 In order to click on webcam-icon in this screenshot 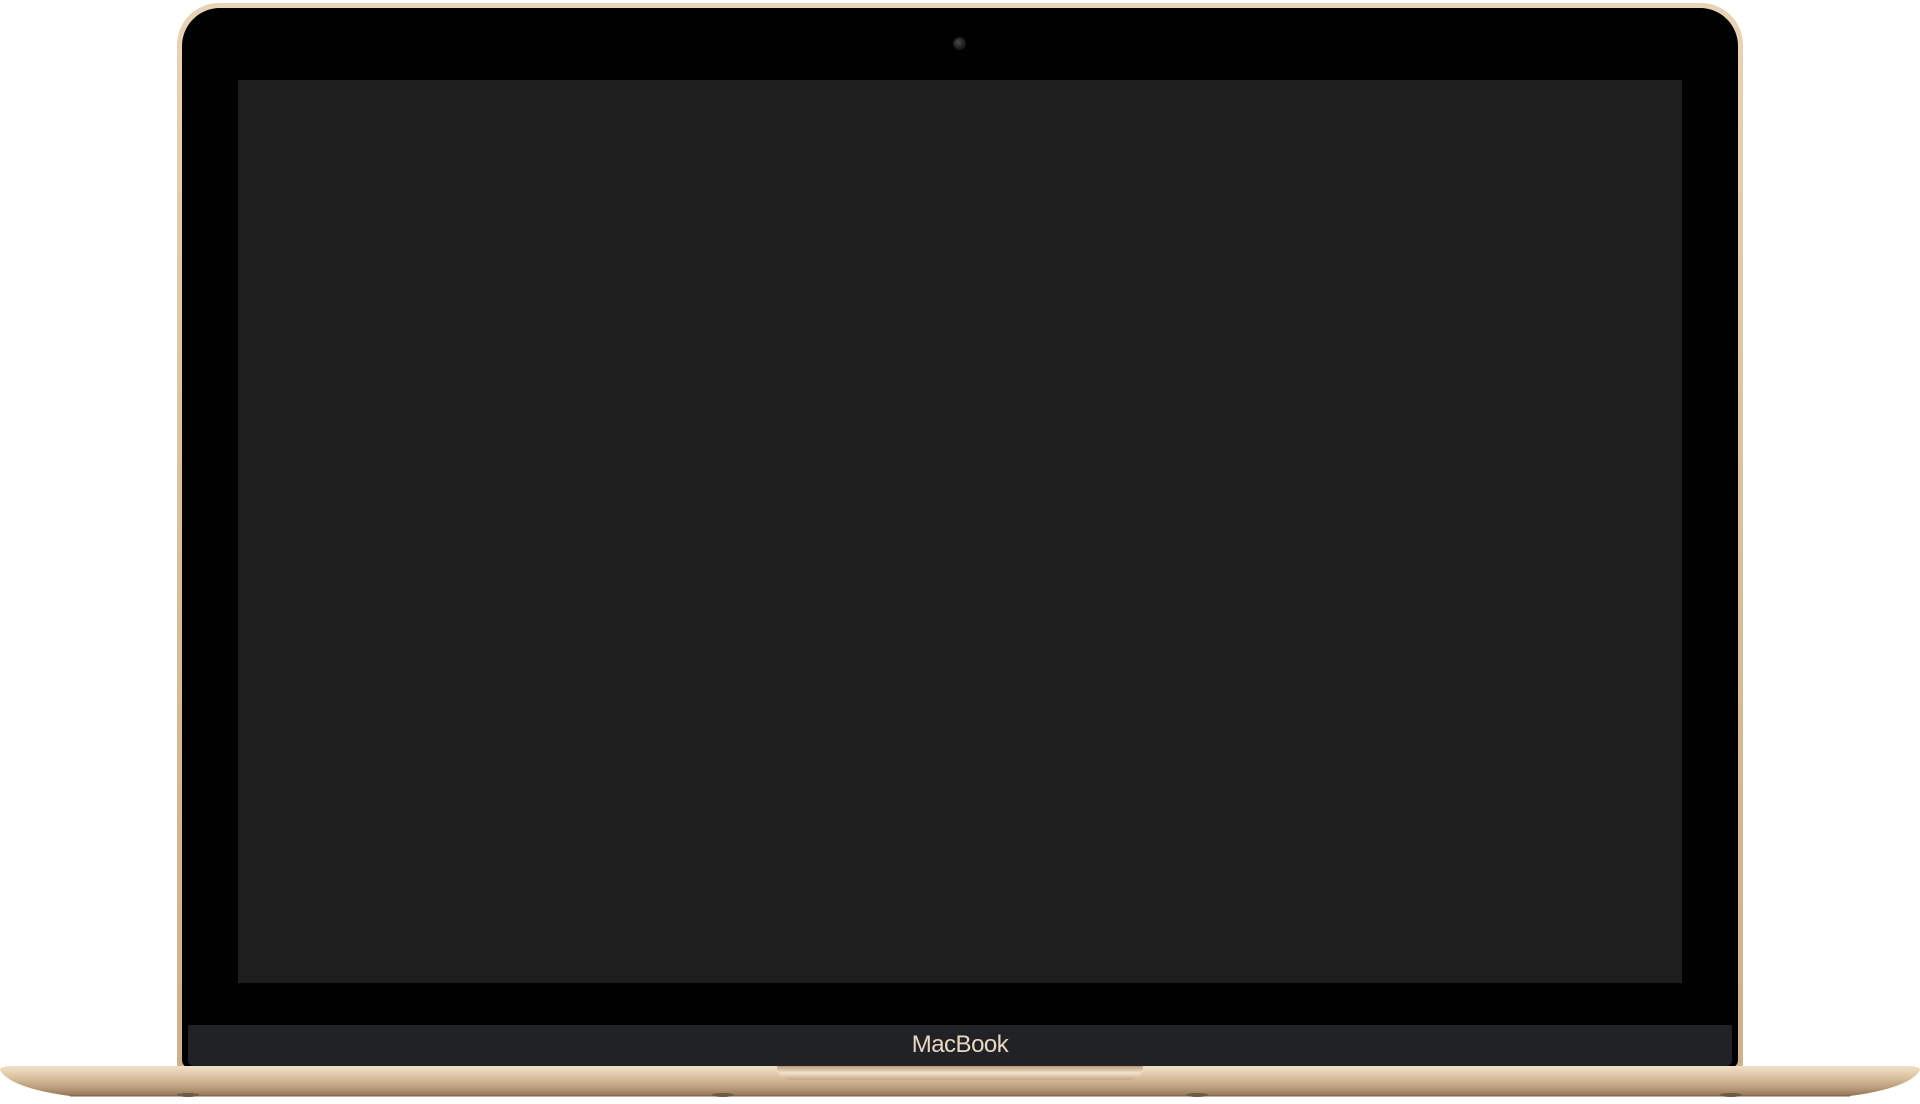, I will do `click(959, 43)`.